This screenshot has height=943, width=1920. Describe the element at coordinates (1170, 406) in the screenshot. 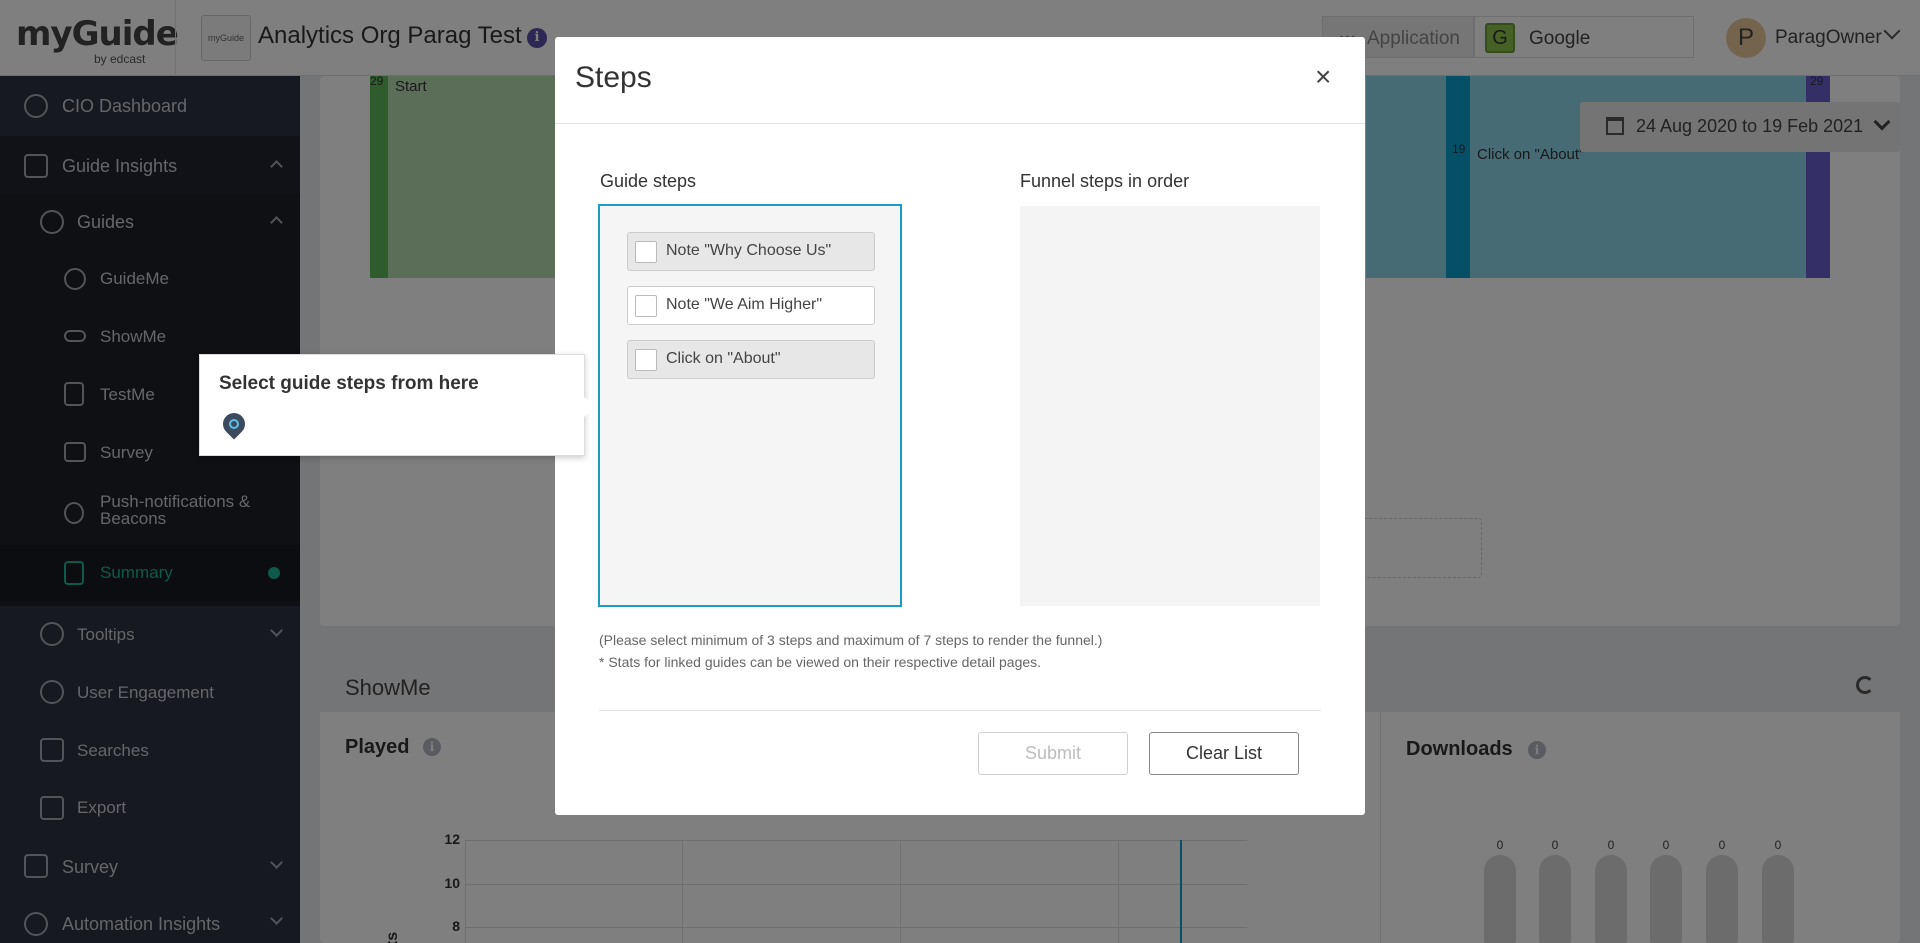

I see `funnel-steps-list` at that location.